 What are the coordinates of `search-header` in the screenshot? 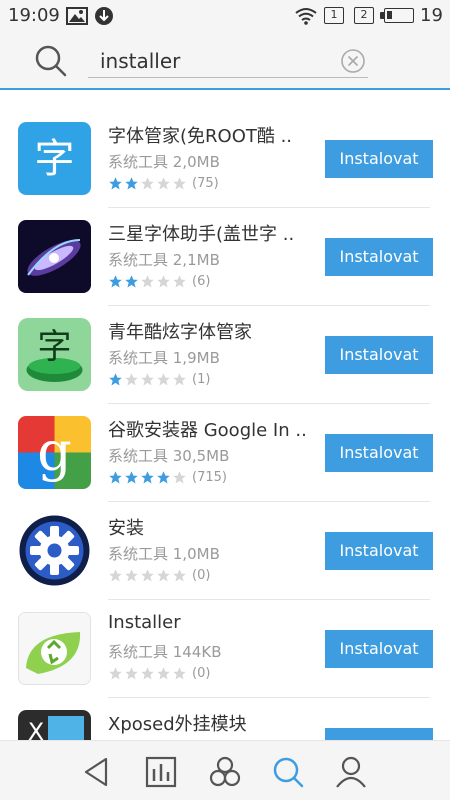 It's located at (225, 61).